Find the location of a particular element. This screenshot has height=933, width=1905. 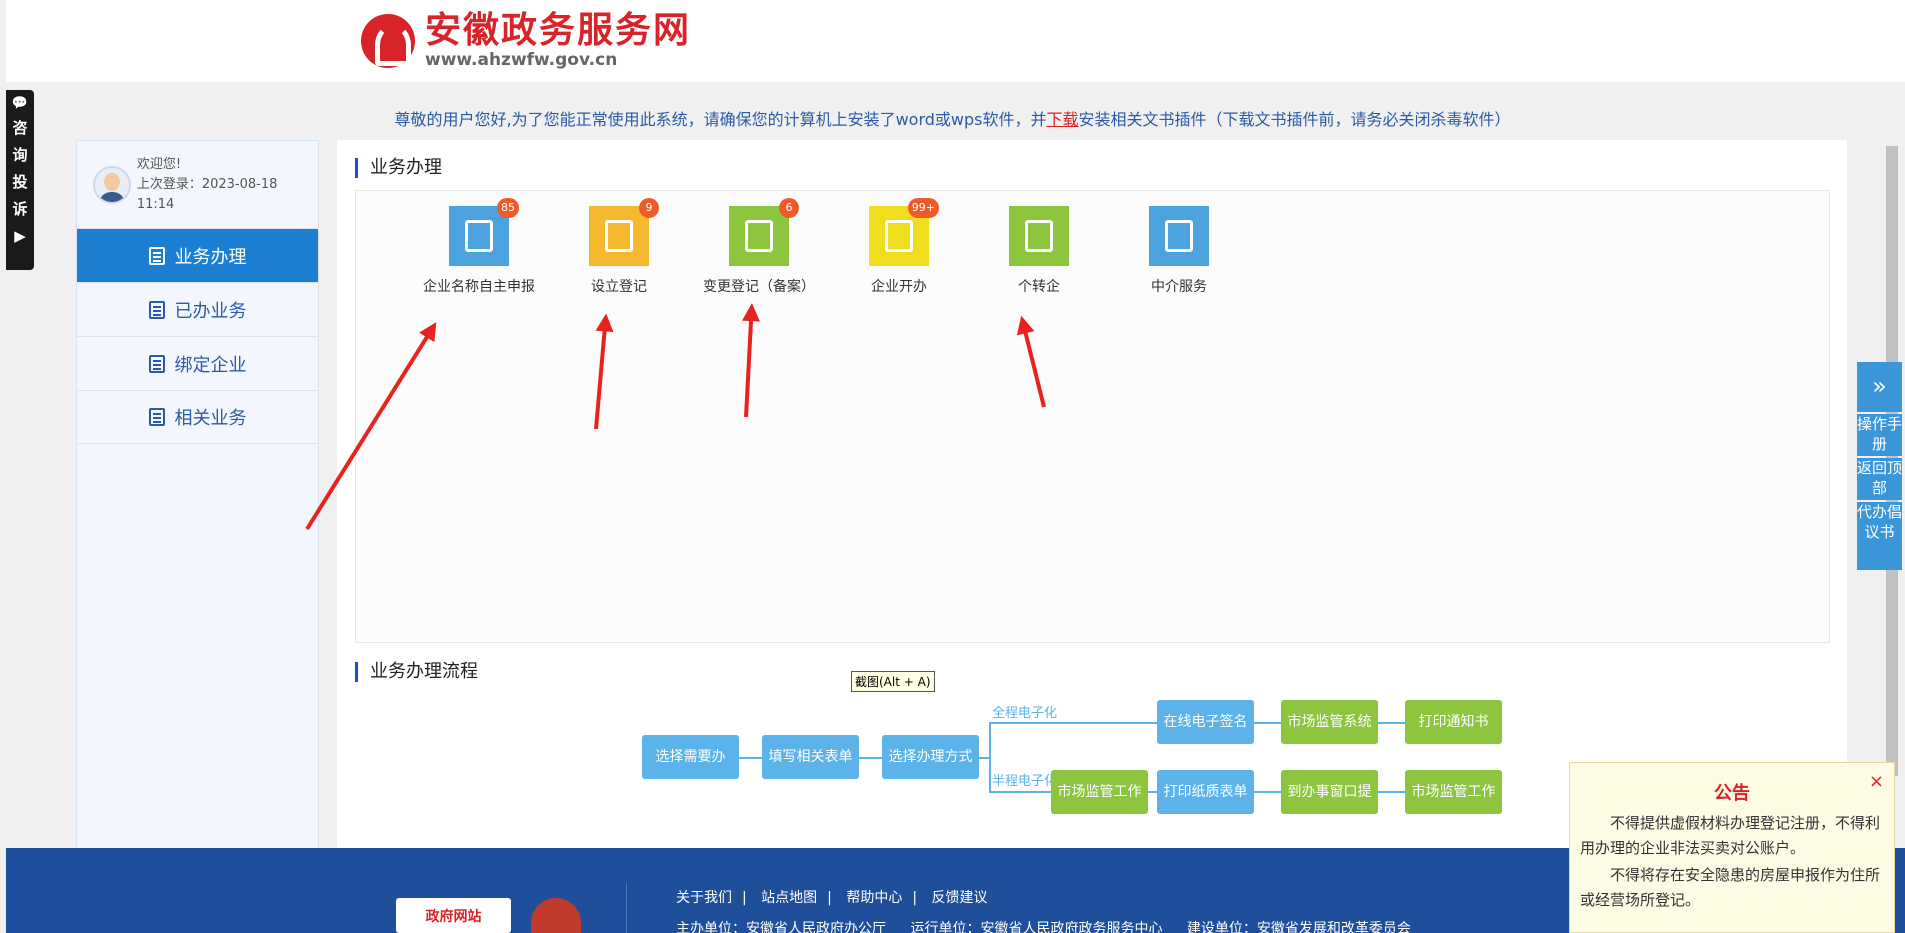

footer-host: 主办单位：安徽省人民政府办公厅 is located at coordinates (781, 927).